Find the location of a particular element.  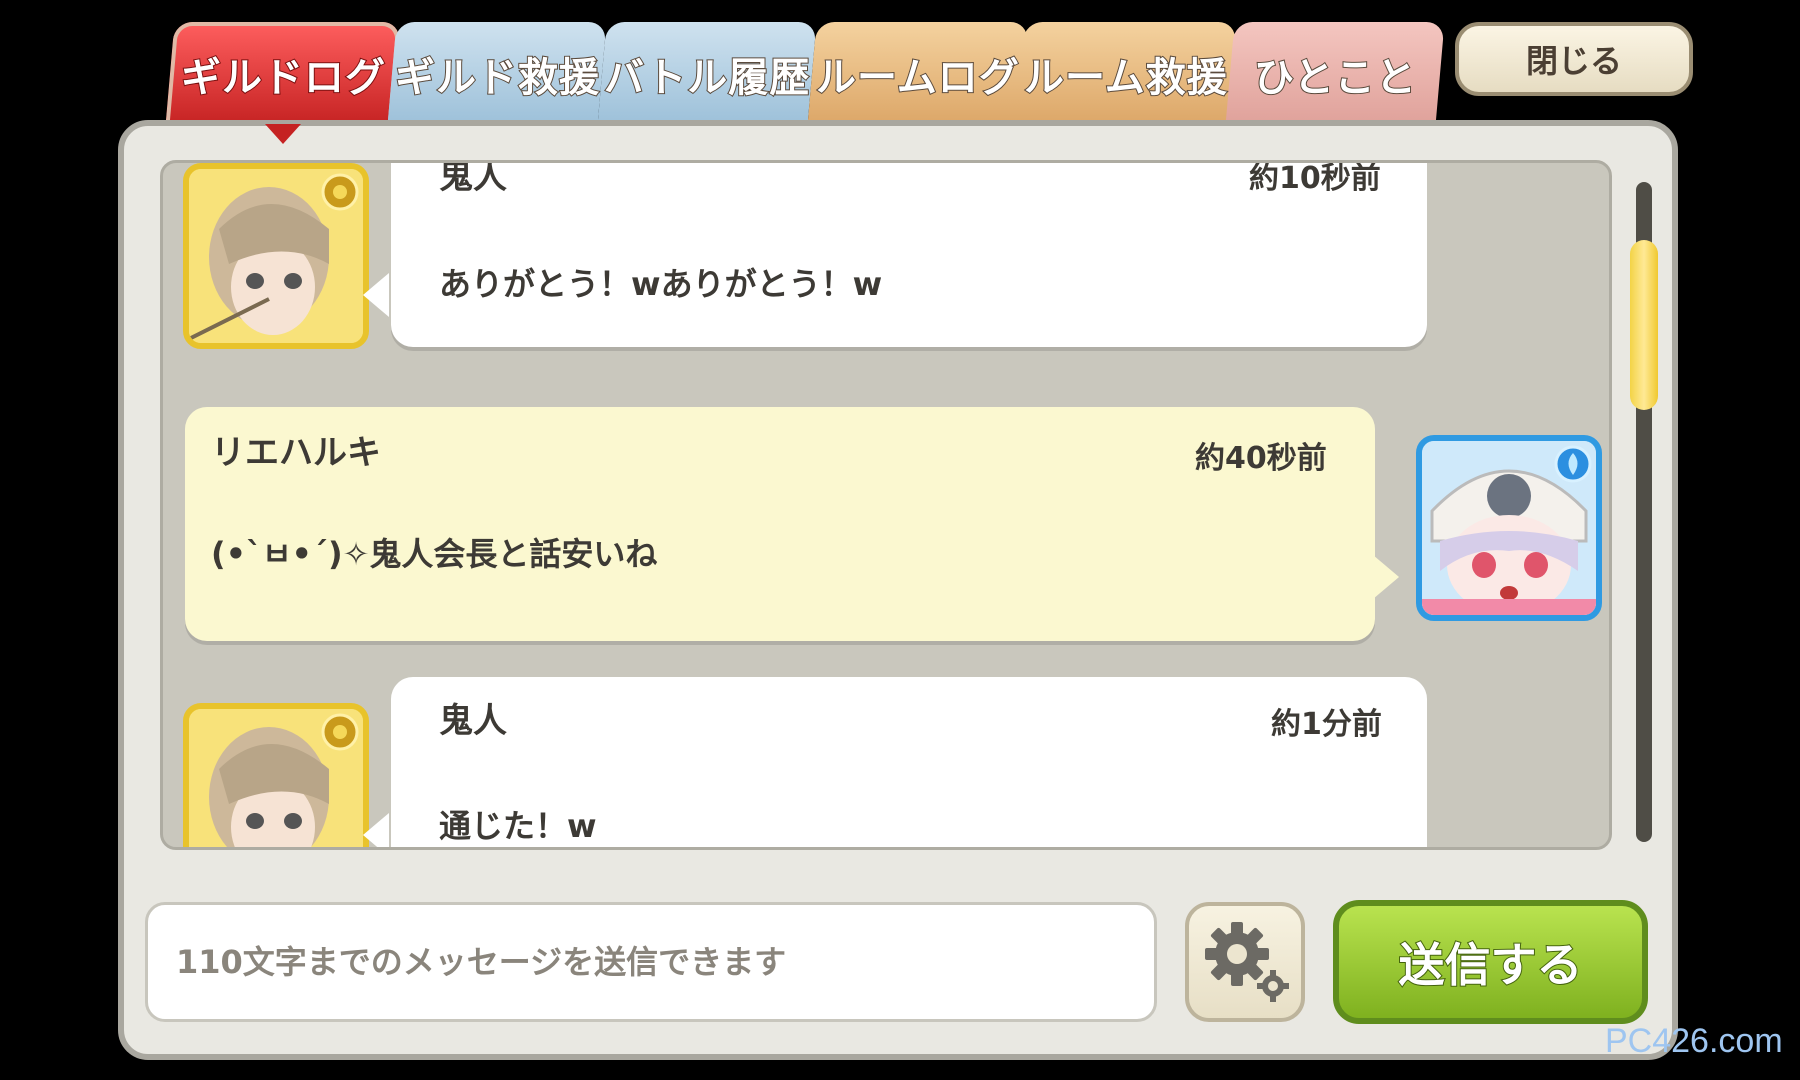

tab-battle-history-label: バトル履歴 is located at coordinates (707, 78).